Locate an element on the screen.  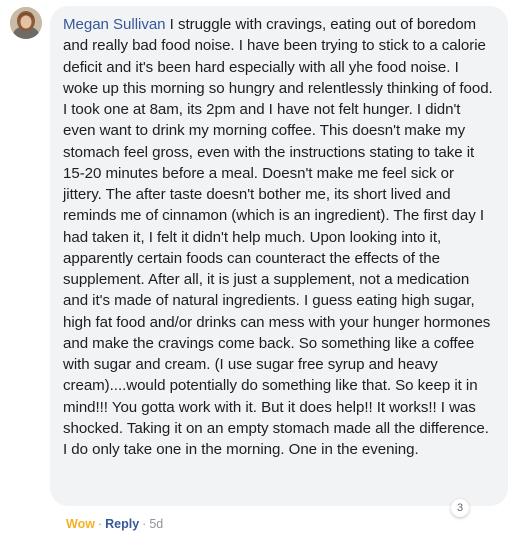
reply-button: Reply is located at coordinates (122, 524).